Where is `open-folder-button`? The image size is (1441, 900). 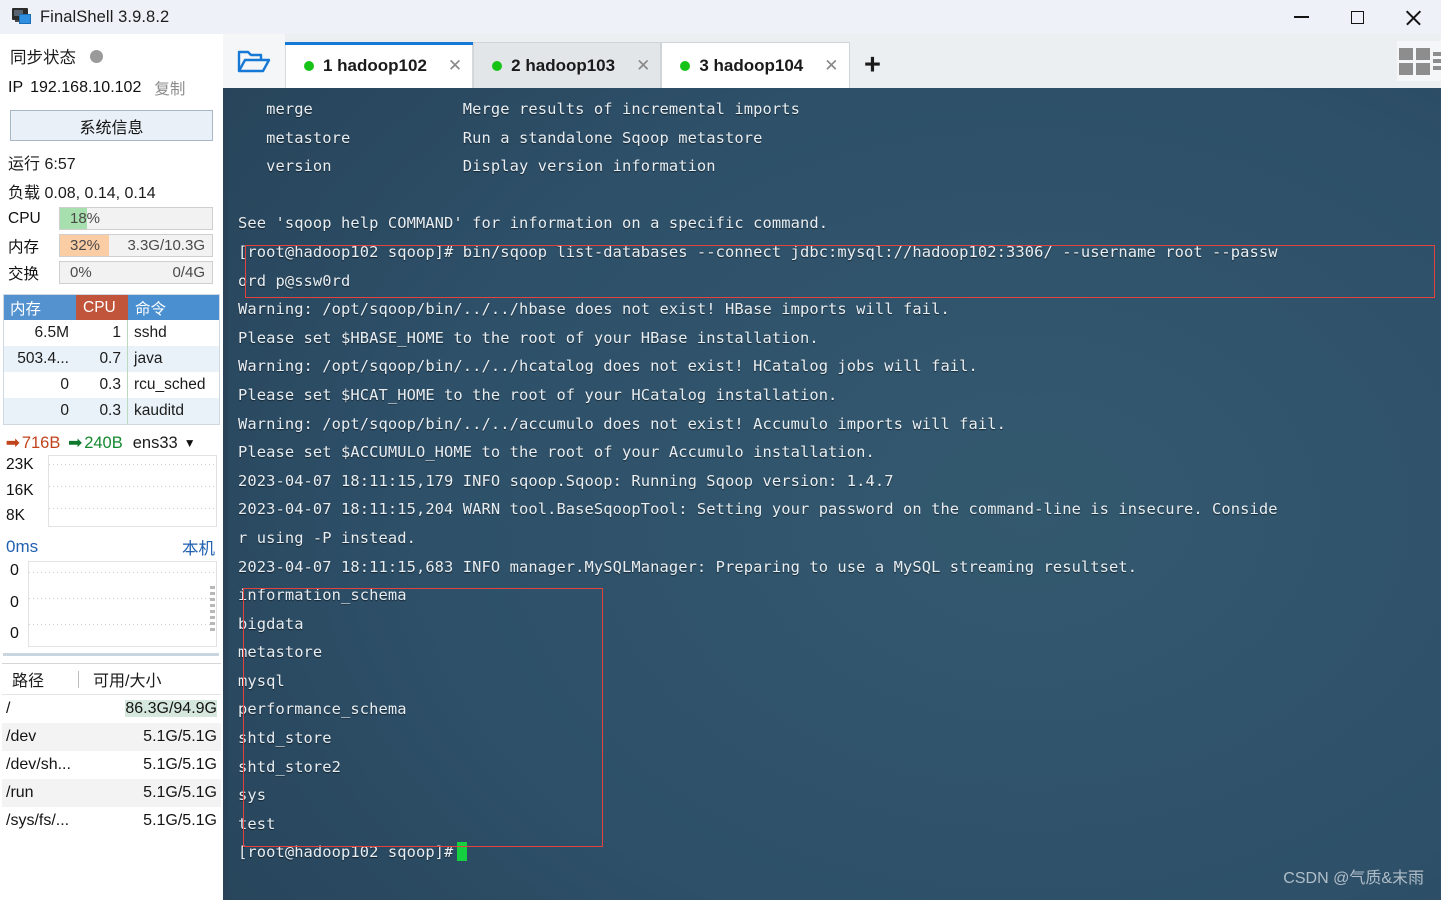
open-folder-button is located at coordinates (254, 61).